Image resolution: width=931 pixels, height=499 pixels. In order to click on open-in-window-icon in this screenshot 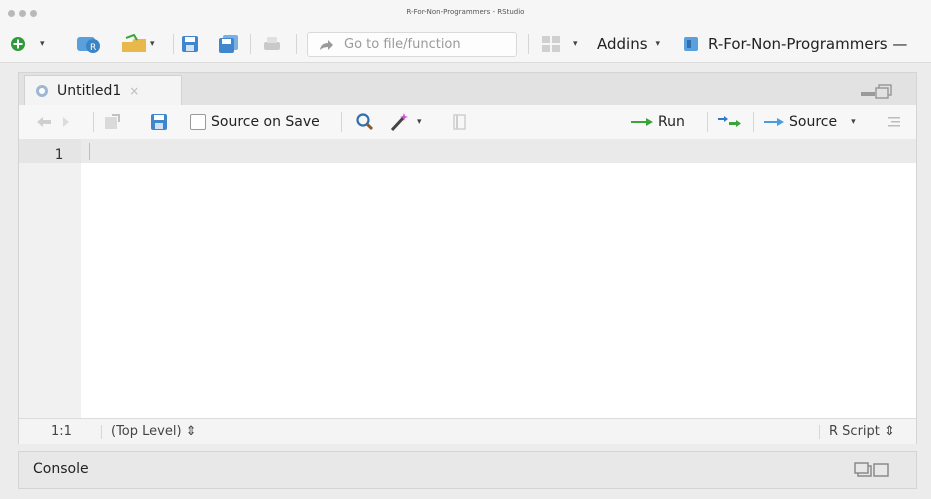, I will do `click(112, 121)`.